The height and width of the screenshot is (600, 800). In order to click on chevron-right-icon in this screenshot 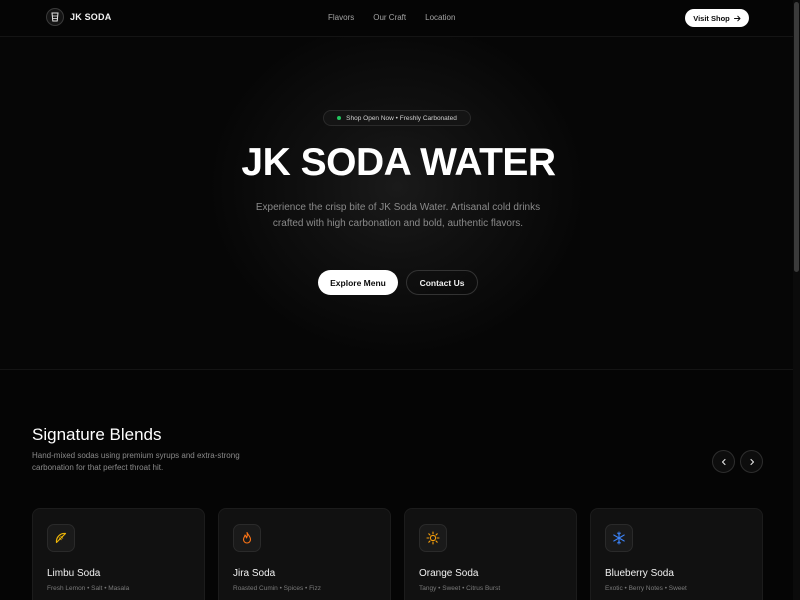, I will do `click(751, 461)`.